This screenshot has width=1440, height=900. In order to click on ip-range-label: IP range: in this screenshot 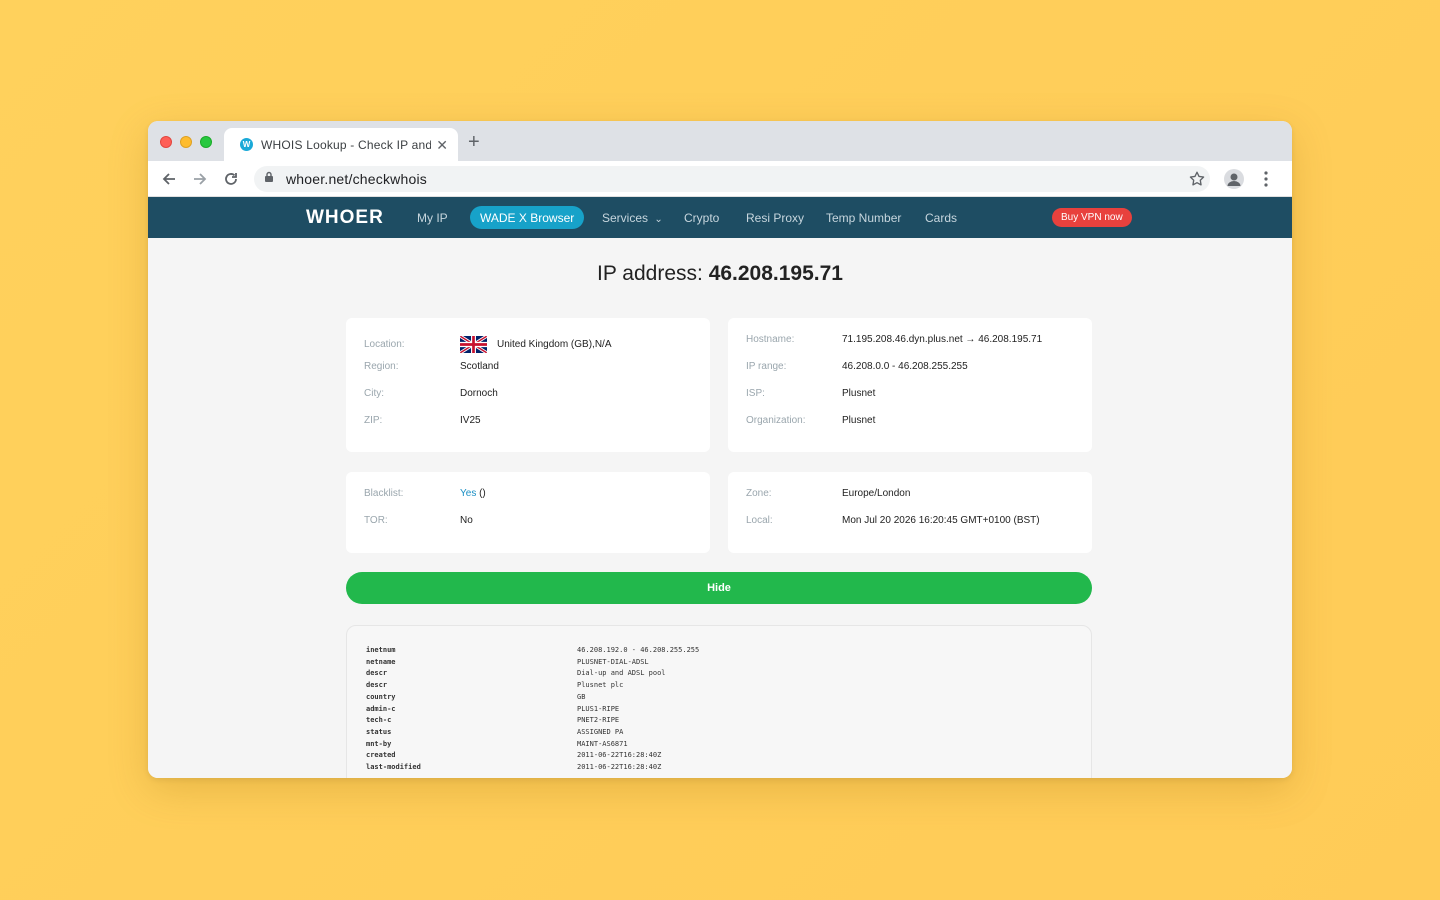, I will do `click(766, 366)`.